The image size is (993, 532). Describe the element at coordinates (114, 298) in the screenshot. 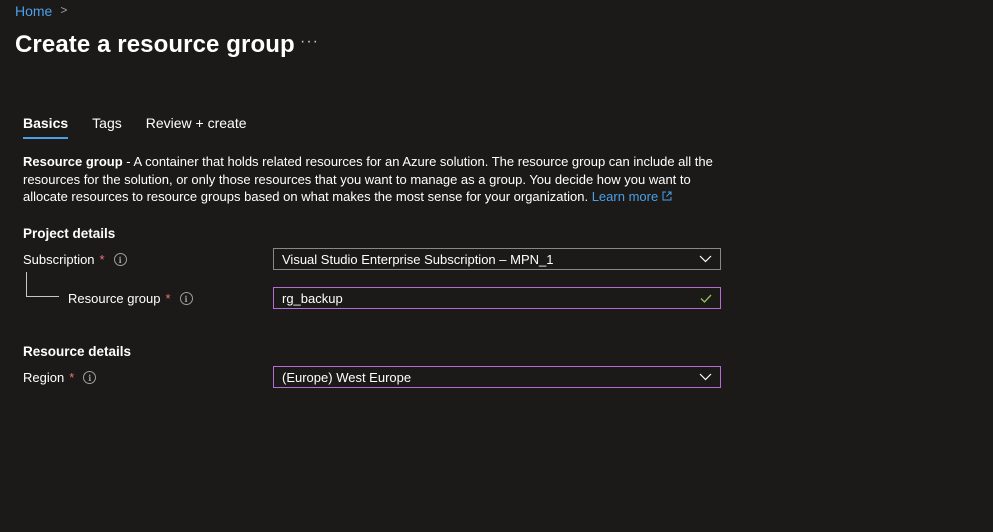

I see `resource-group-label-text: Resource group` at that location.